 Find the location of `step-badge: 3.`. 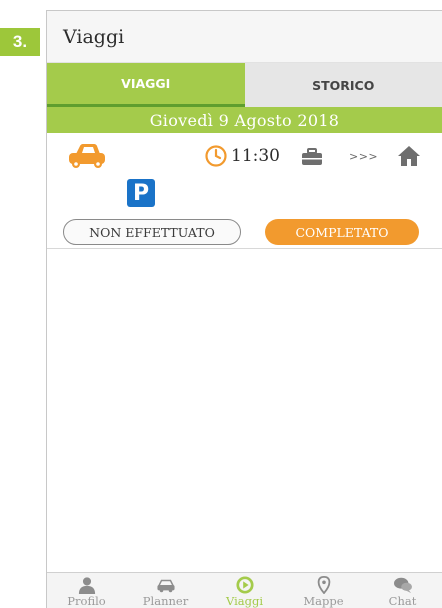

step-badge: 3. is located at coordinates (20, 42).